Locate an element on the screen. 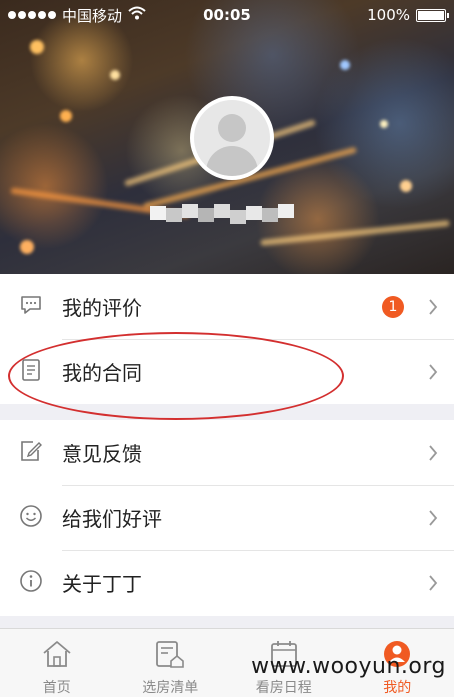  menu-item-label: 我的评价 is located at coordinates (102, 308).